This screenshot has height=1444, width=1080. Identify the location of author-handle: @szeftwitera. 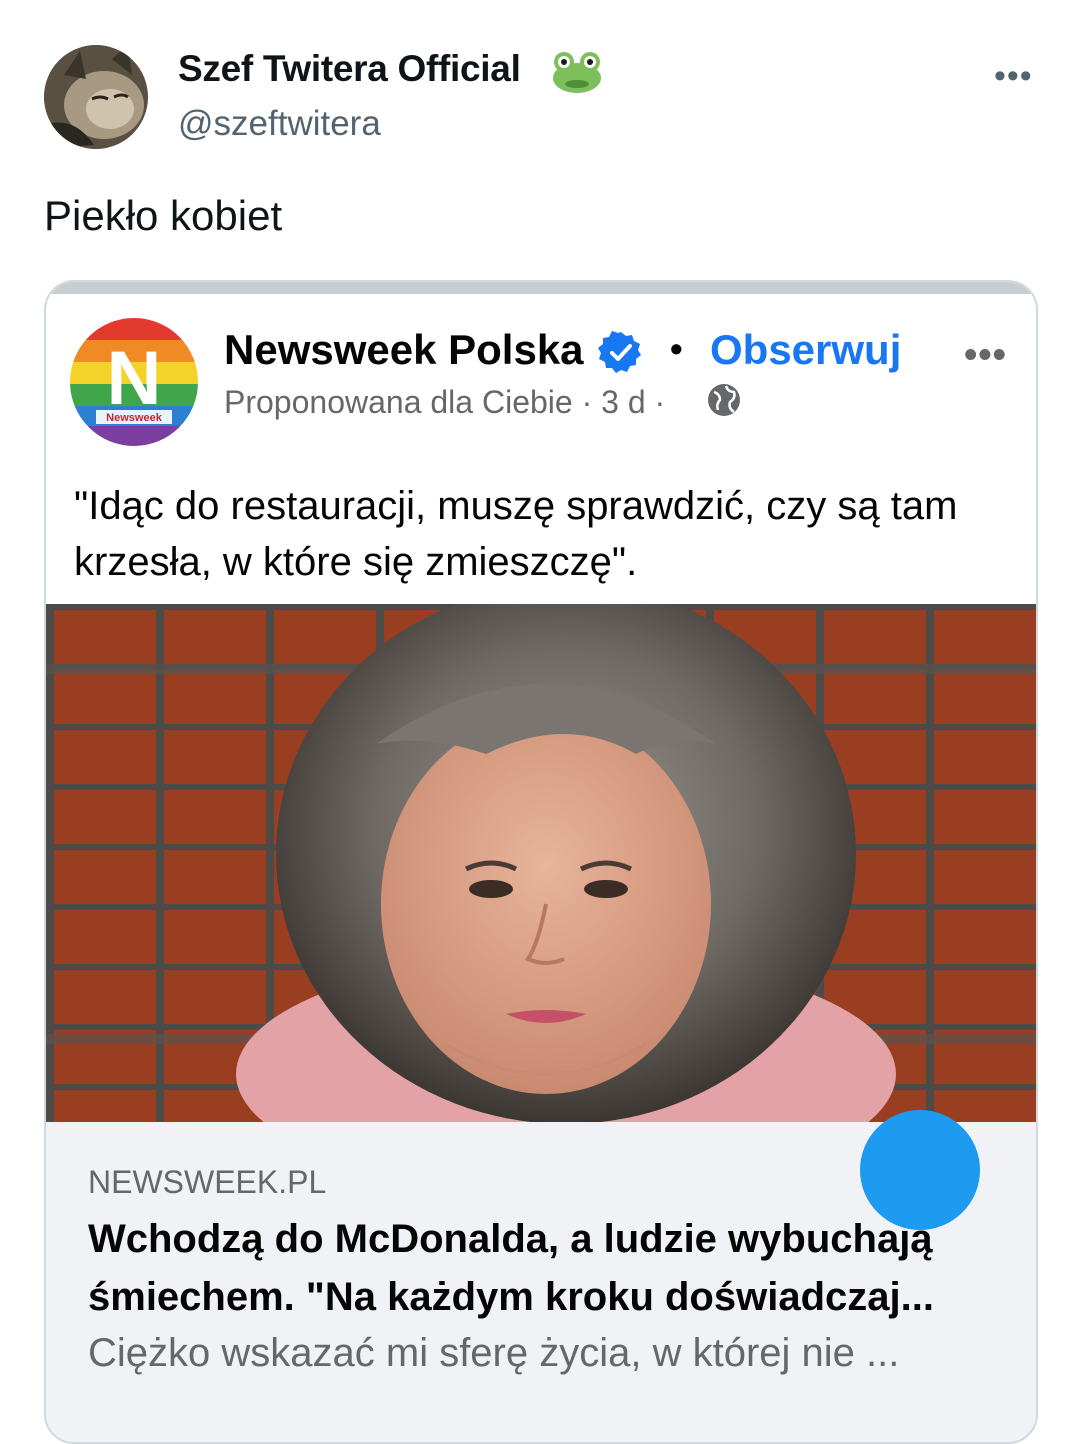
(279, 124).